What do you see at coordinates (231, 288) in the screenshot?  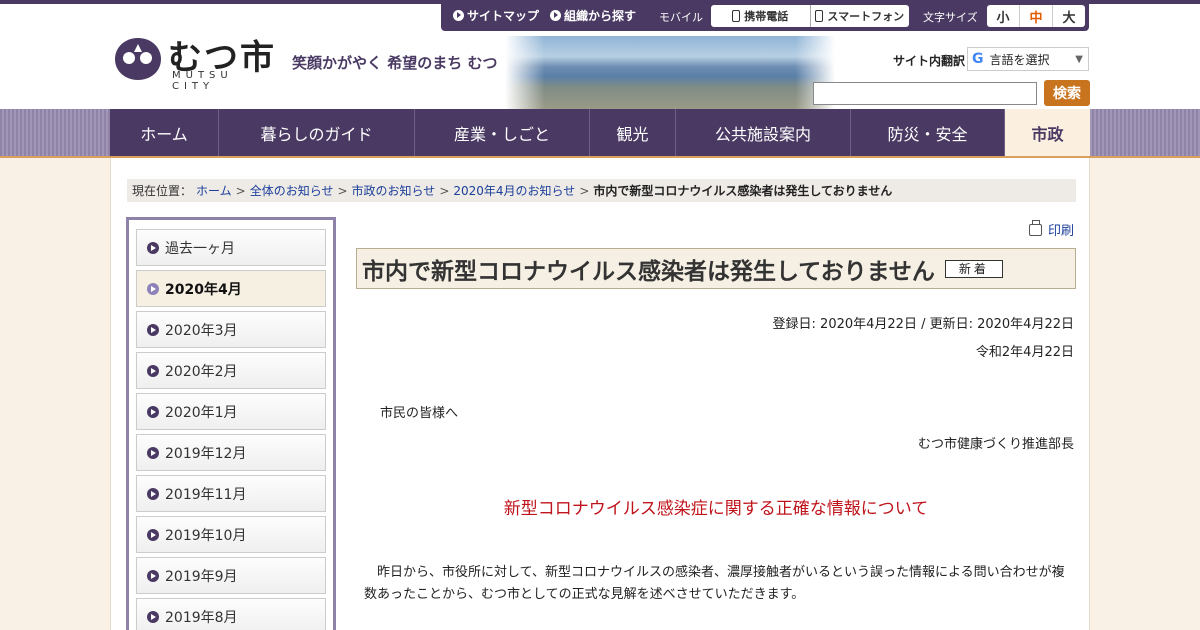 I see `sidebar-item-2020-04: 2020年4月` at bounding box center [231, 288].